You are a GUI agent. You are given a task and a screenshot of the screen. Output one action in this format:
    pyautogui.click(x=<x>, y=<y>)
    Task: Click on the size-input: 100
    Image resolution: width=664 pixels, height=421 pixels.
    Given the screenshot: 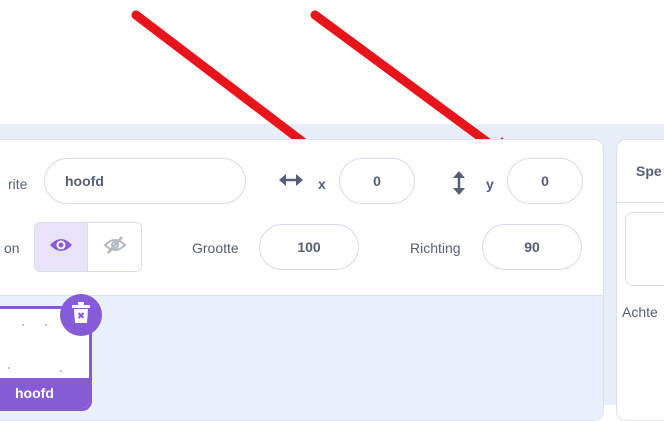 What is the action you would take?
    pyautogui.click(x=309, y=247)
    